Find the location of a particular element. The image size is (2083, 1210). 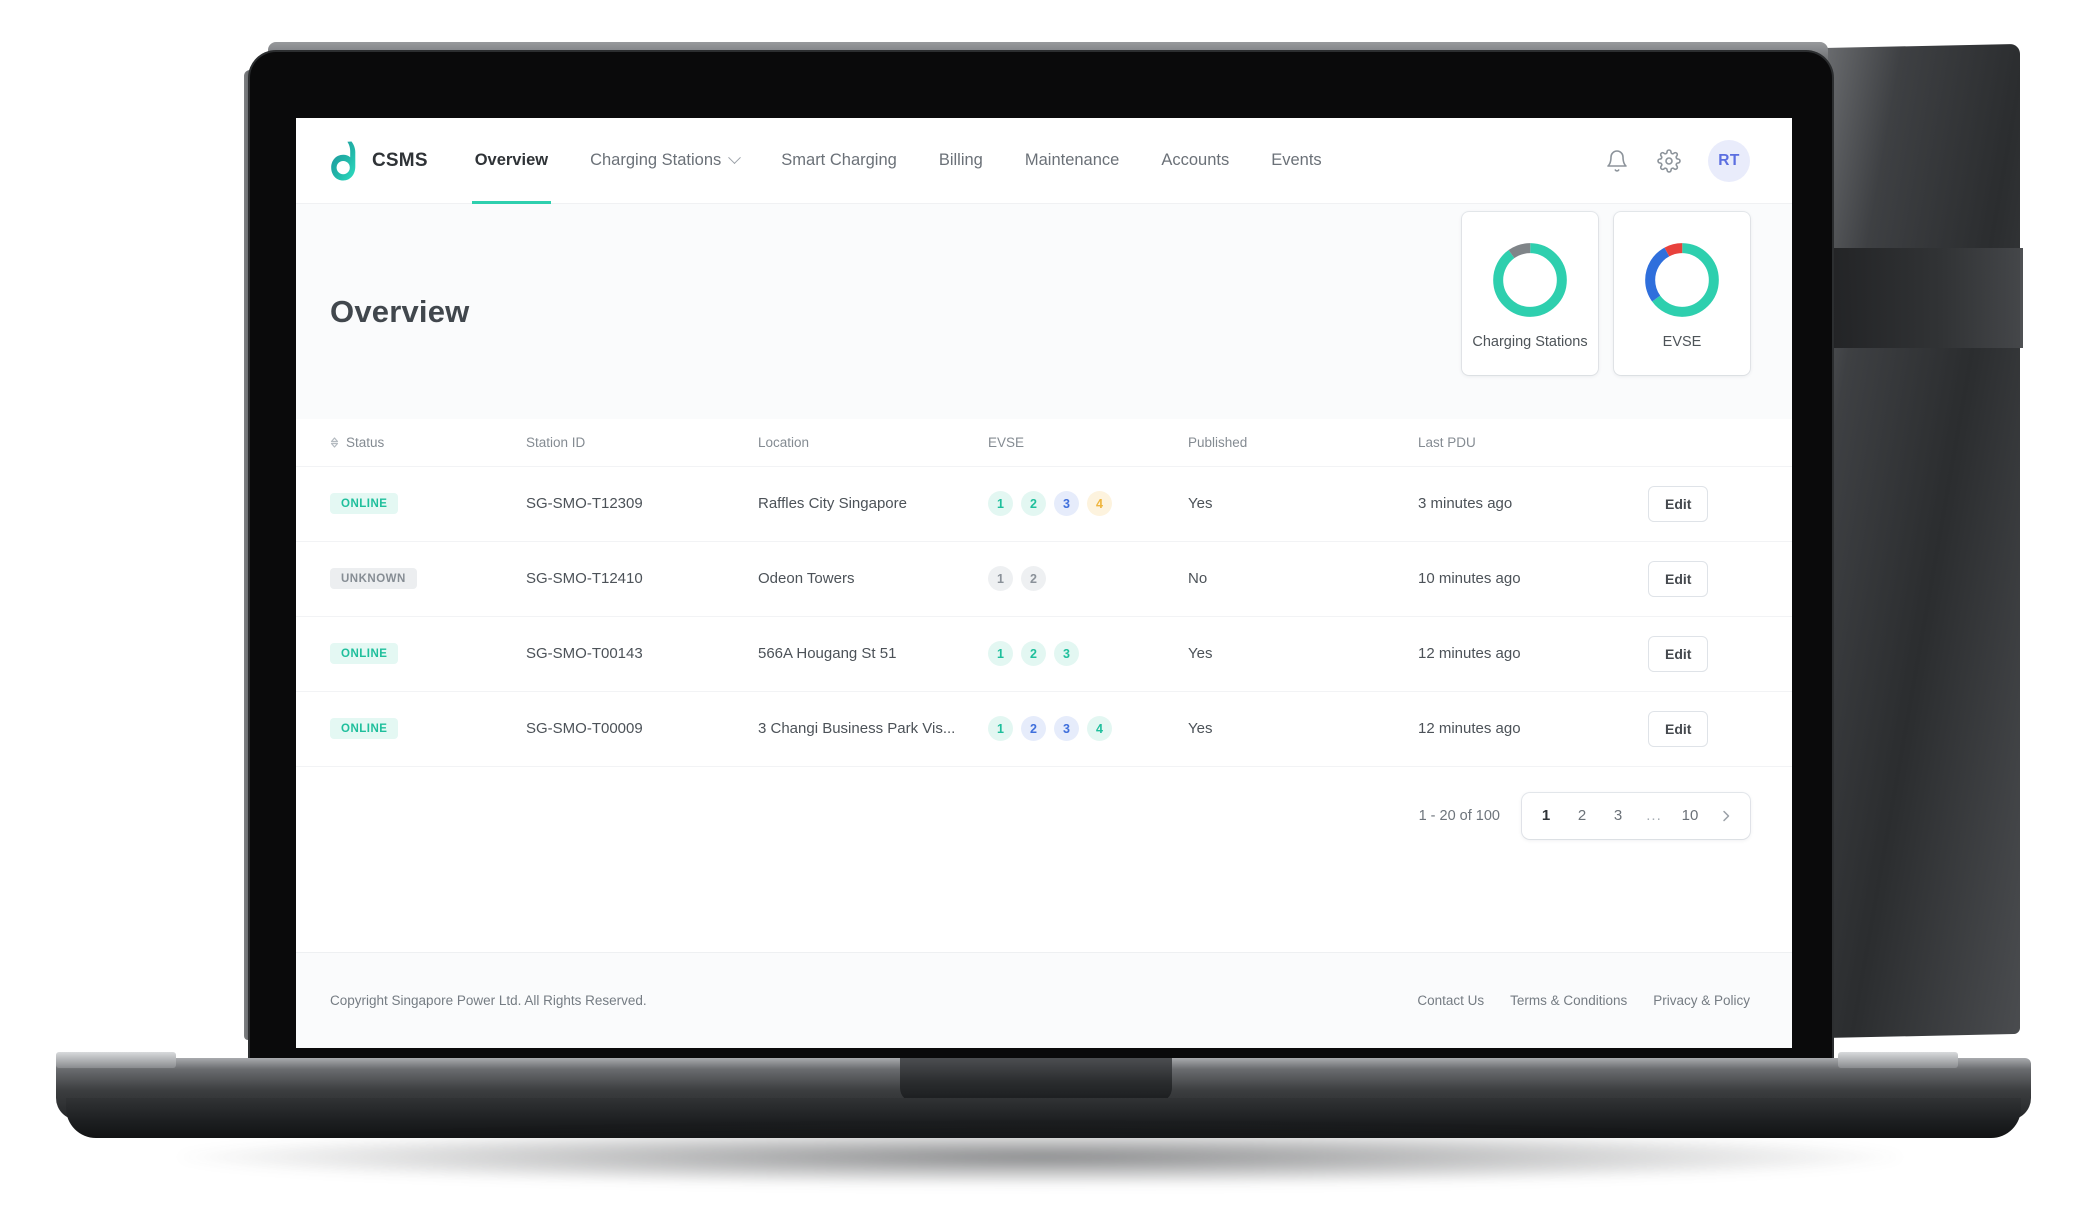

nav-item-accounts: Accounts is located at coordinates (1195, 161).